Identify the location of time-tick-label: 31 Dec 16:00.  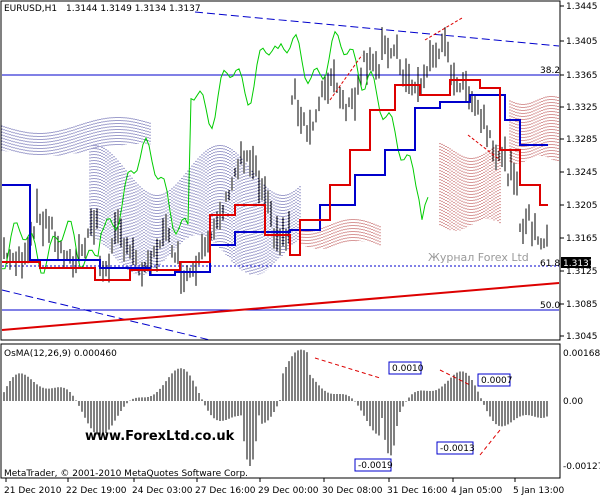
(417, 491).